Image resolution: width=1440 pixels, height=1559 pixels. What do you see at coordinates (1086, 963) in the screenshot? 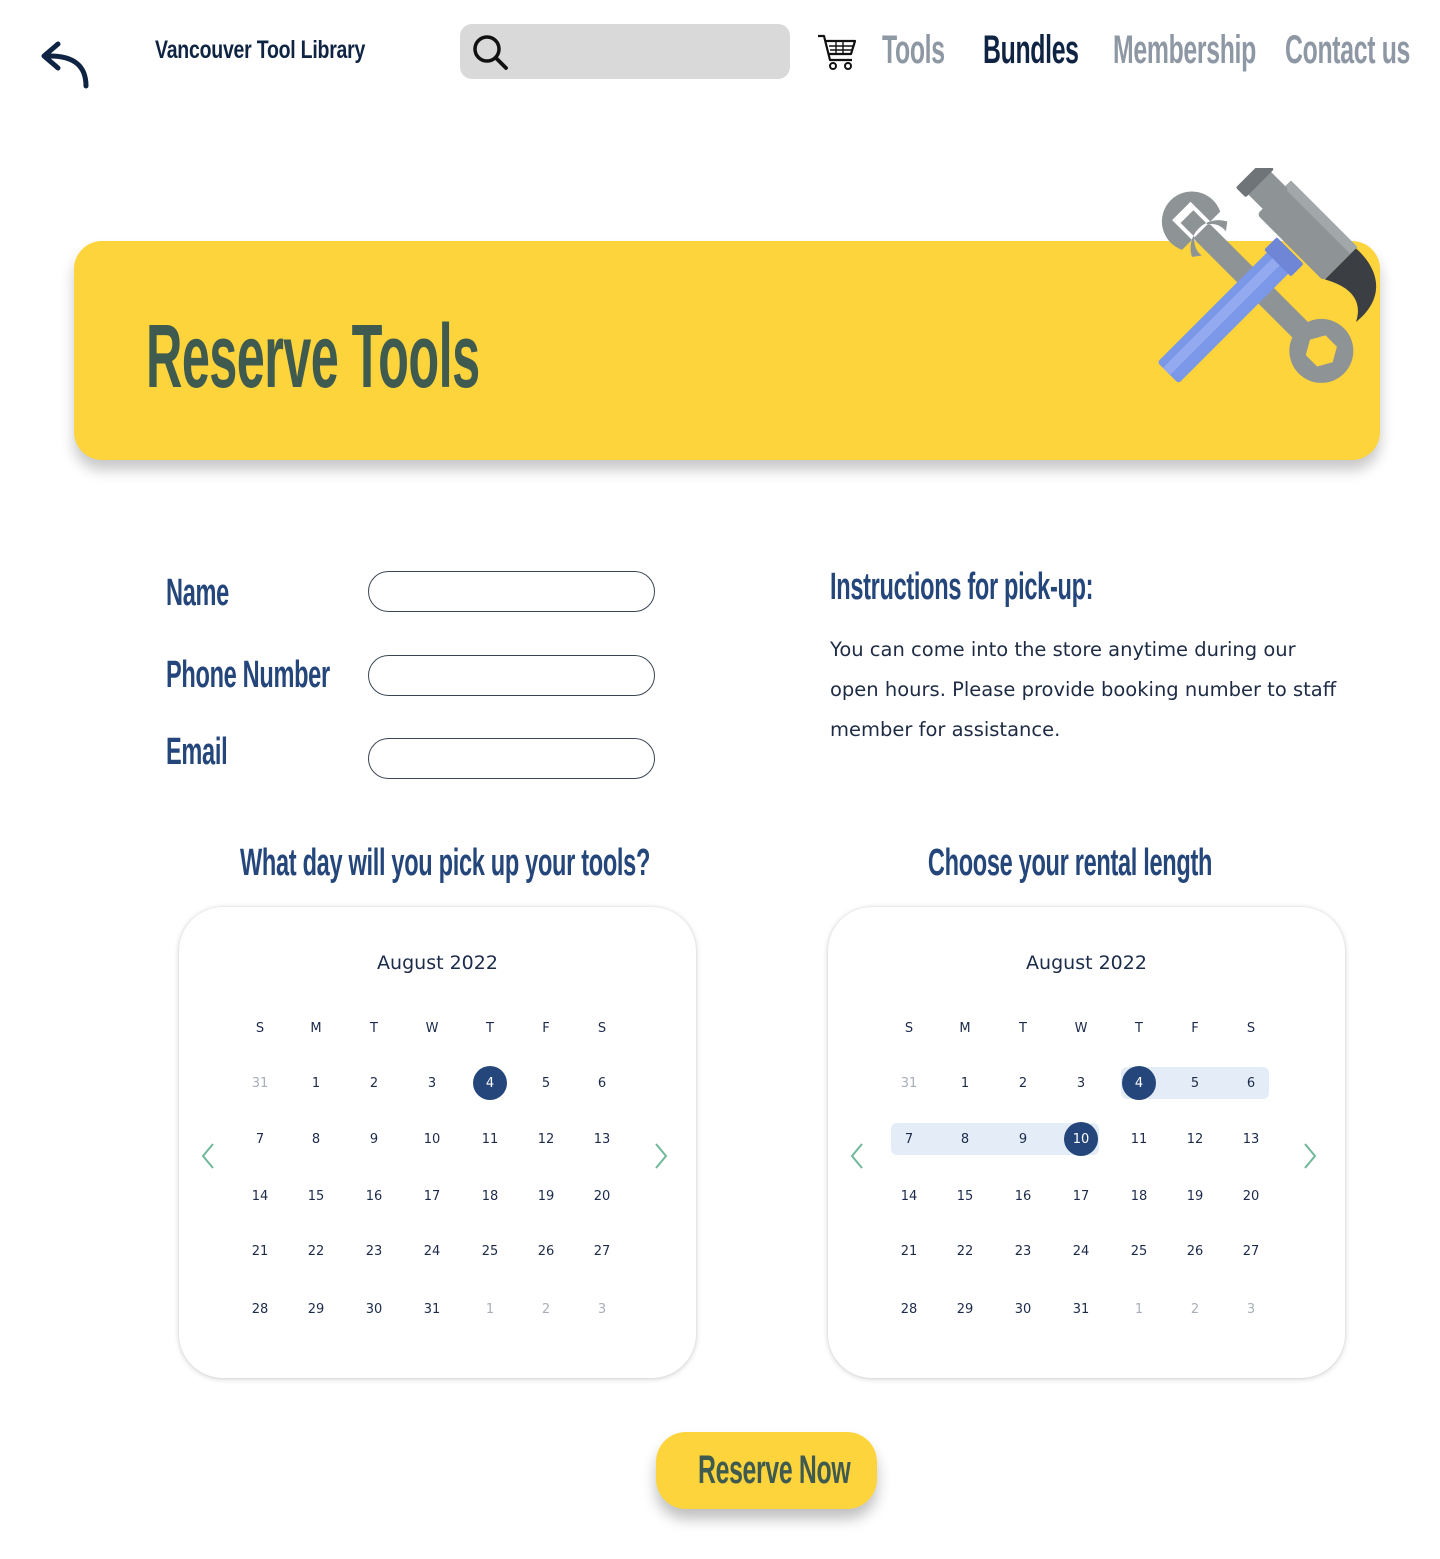
I see `calendar-month-label: August 2022` at bounding box center [1086, 963].